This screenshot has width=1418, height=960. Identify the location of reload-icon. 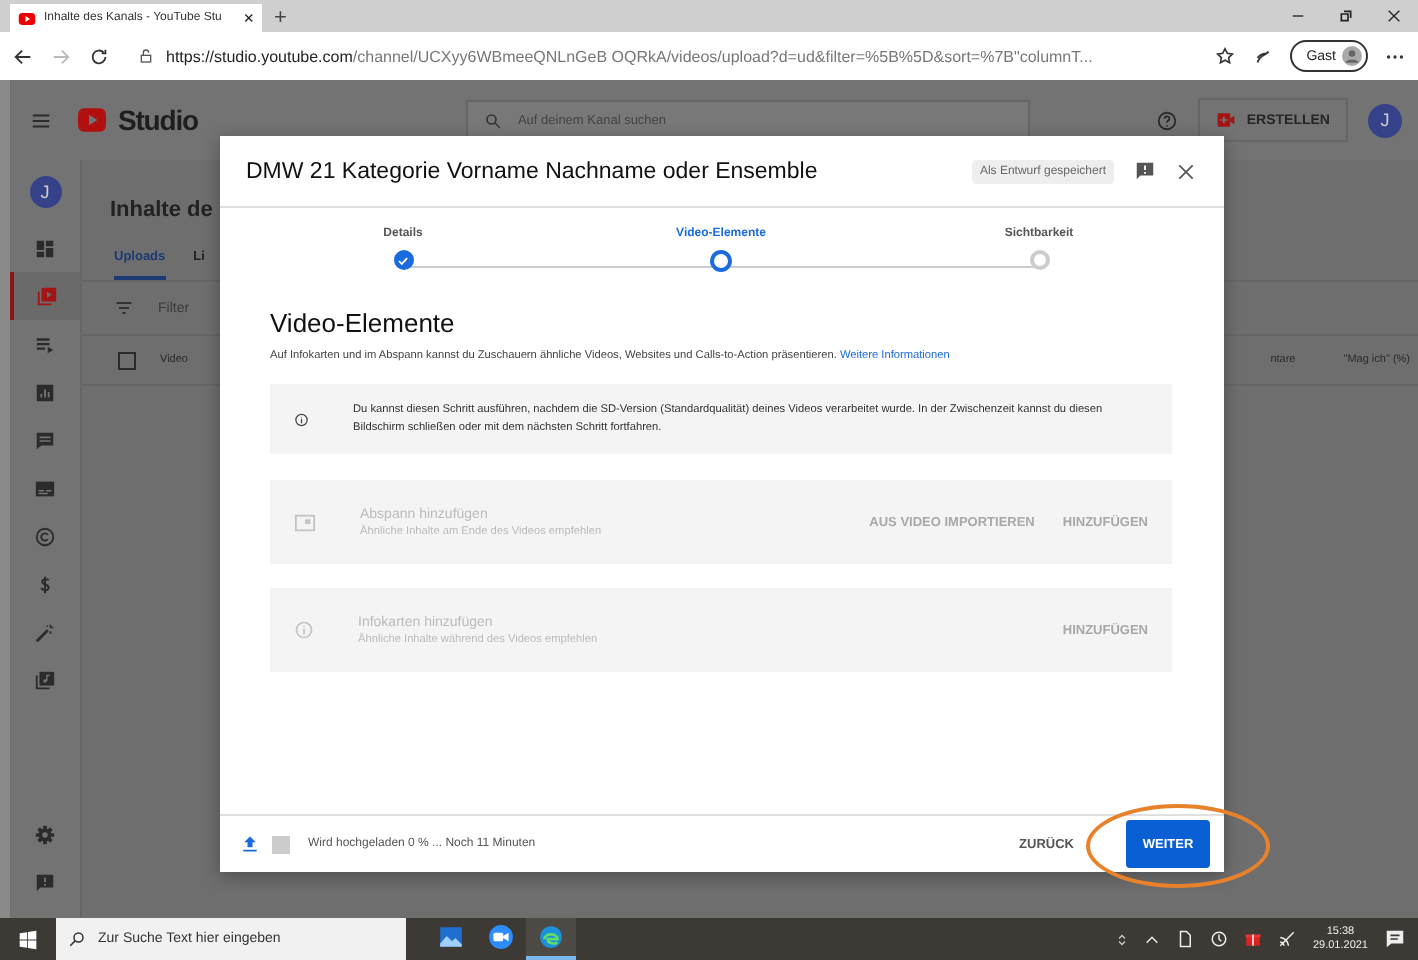
(99, 56).